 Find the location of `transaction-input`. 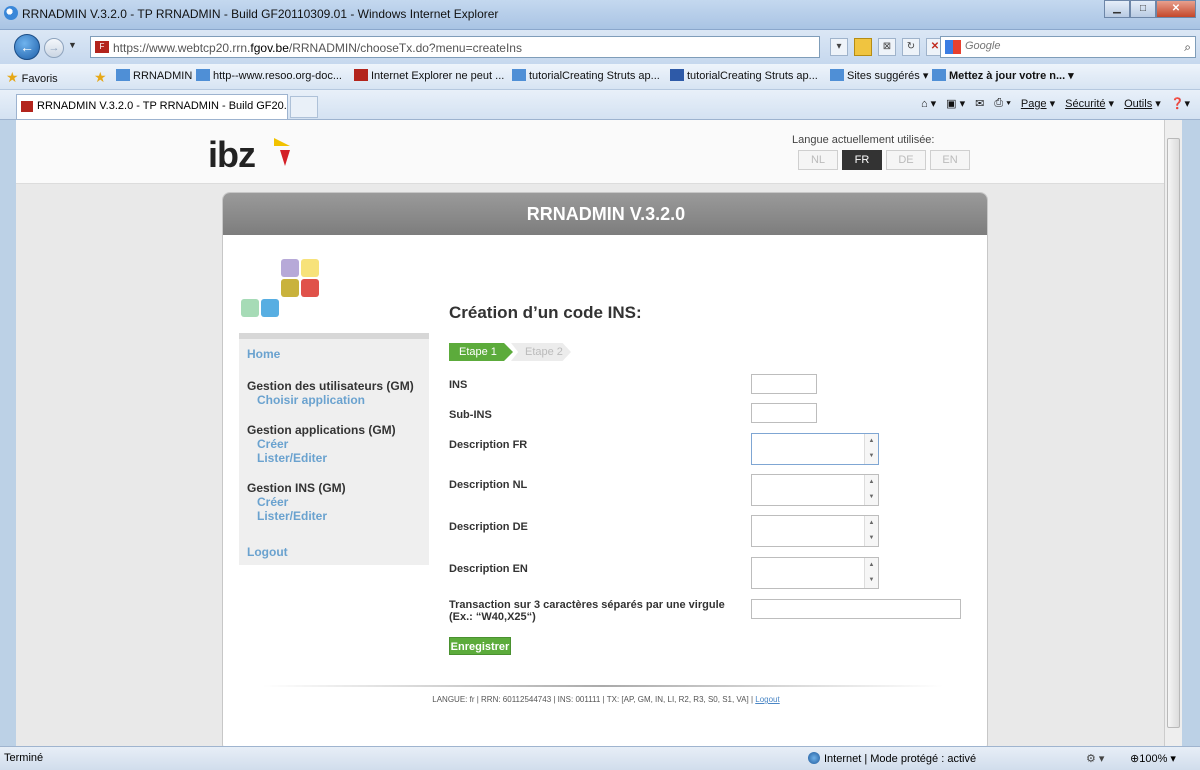

transaction-input is located at coordinates (856, 609).